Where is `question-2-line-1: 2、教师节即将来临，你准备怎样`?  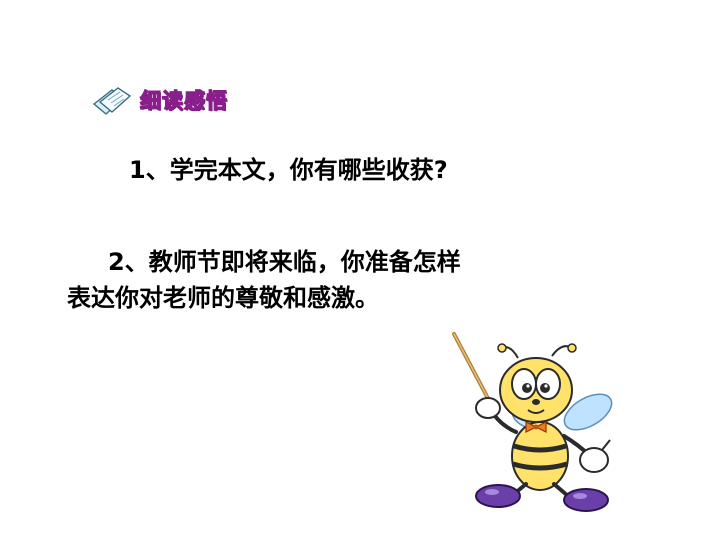
question-2-line-1: 2、教师节即将来临，你准备怎样 is located at coordinates (284, 262).